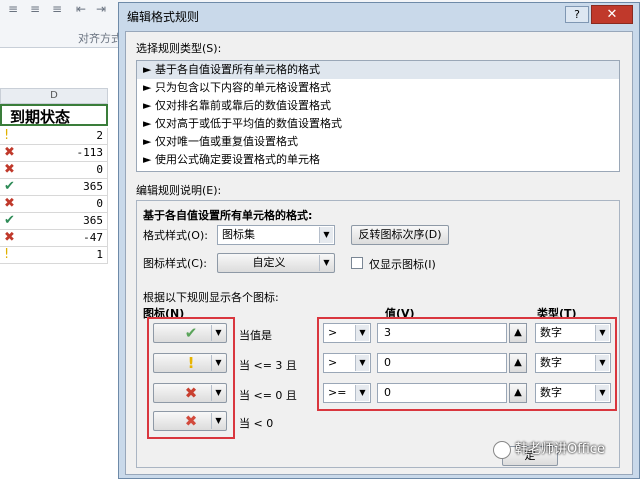  Describe the element at coordinates (191, 378) in the screenshot. I see `icon-column-highlight` at that location.